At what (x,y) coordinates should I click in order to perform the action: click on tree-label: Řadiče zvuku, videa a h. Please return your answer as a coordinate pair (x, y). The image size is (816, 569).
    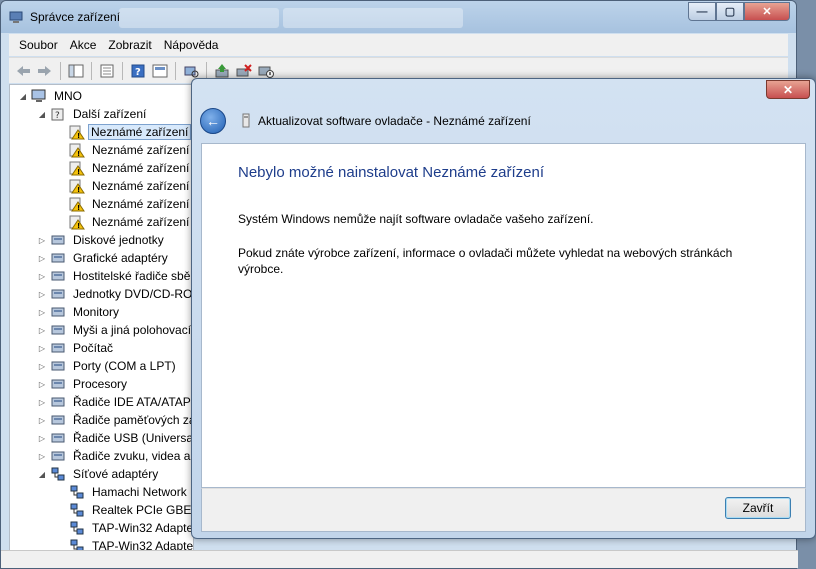
    Looking at the image, I should click on (133, 456).